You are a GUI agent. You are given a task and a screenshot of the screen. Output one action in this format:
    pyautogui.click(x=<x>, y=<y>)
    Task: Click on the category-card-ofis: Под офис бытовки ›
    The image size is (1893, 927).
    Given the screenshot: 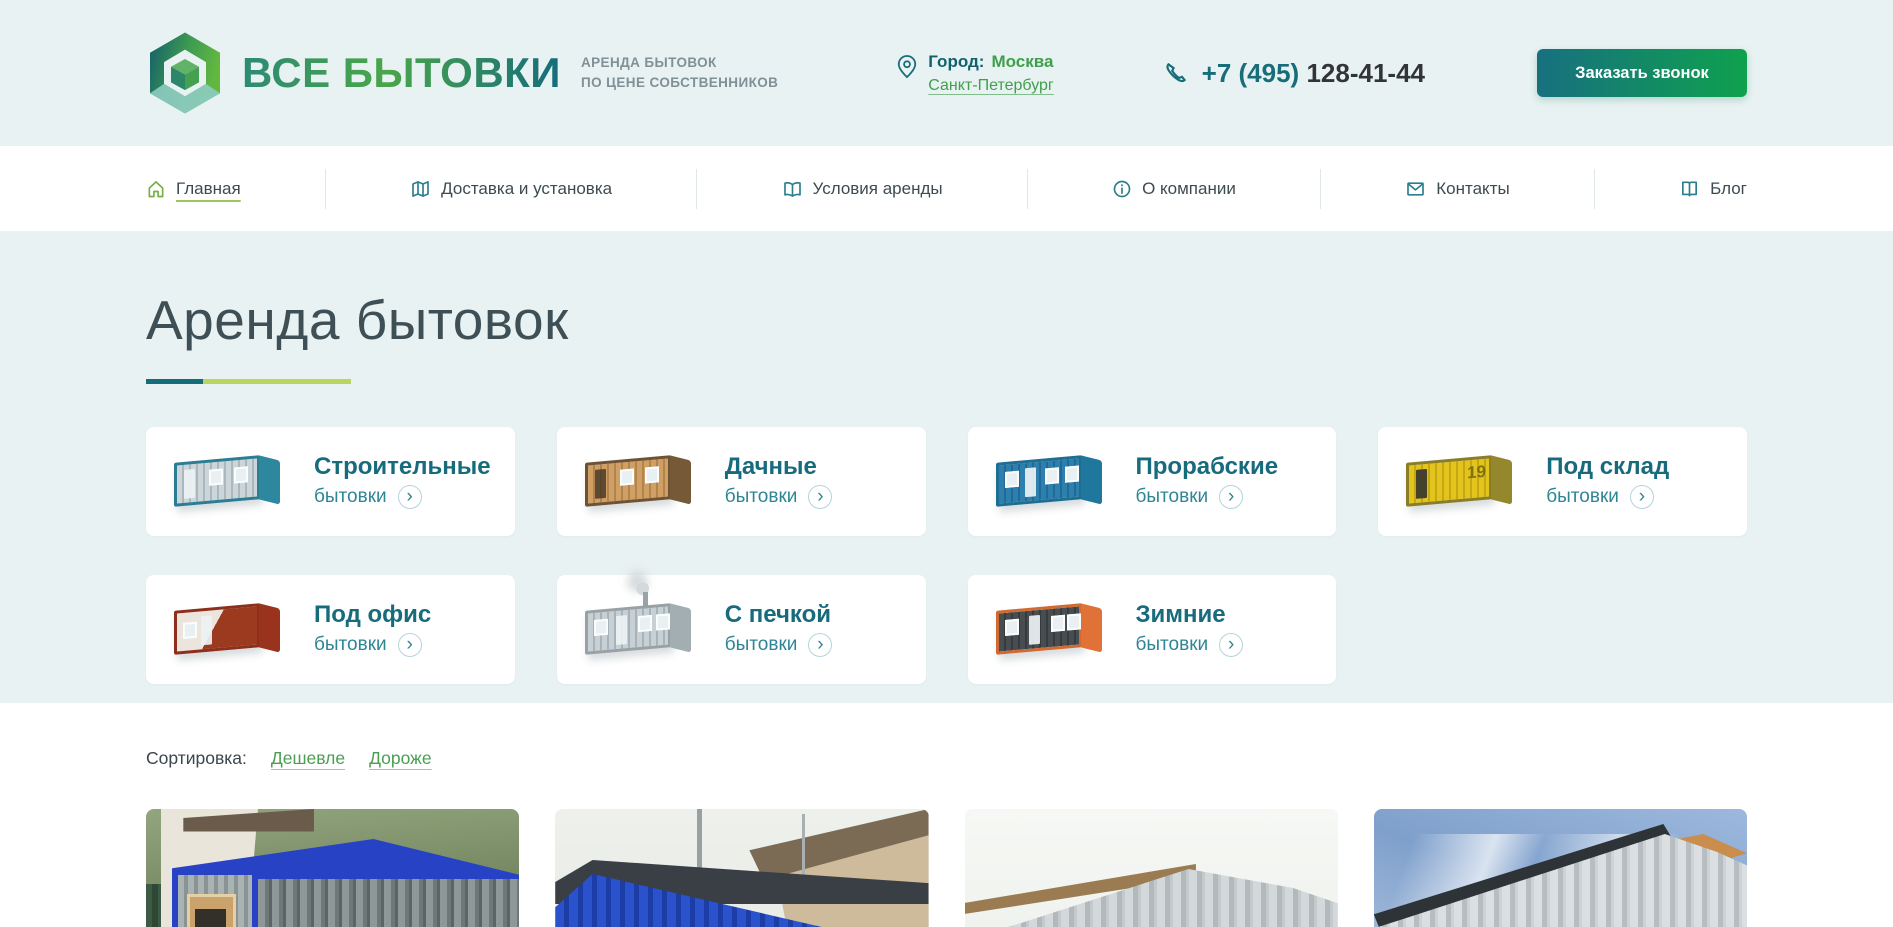 What is the action you would take?
    pyautogui.click(x=330, y=629)
    